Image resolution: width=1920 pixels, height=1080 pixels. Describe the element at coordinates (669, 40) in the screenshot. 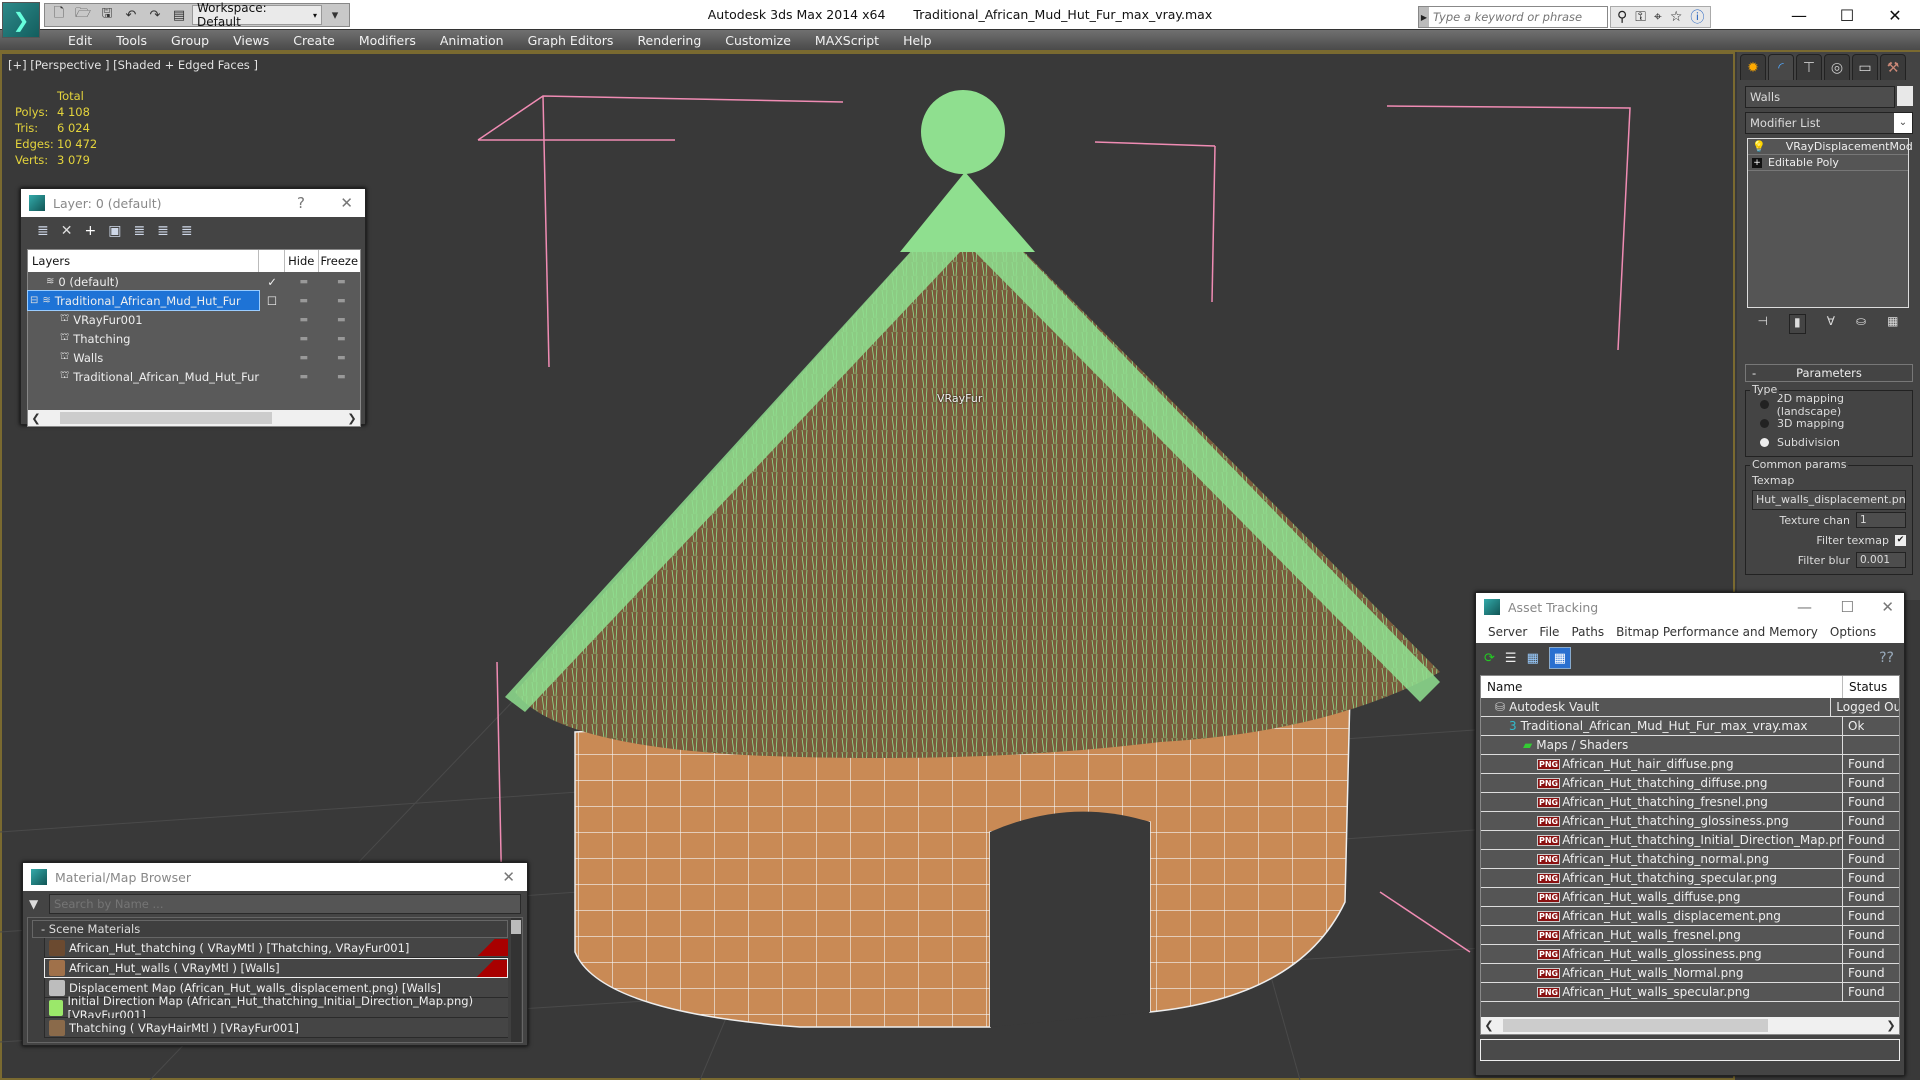

I see `menu-rendering: Rendering` at that location.